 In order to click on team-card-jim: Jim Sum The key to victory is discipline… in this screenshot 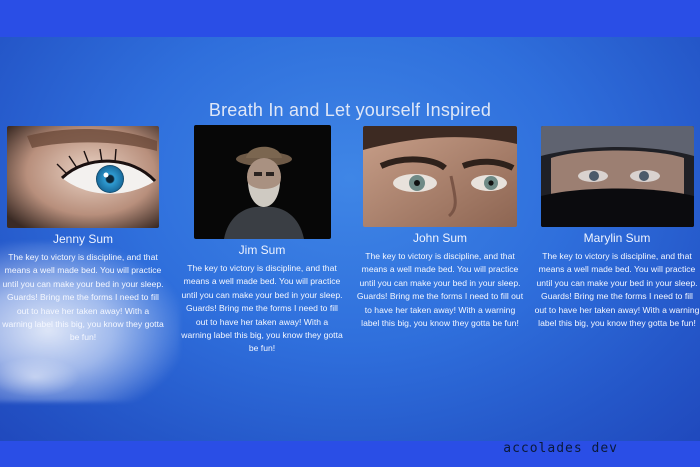, I will do `click(262, 240)`.